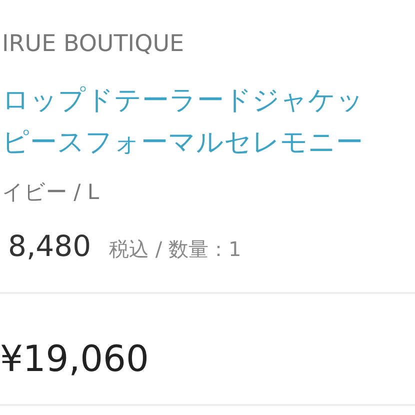 This screenshot has height=415, width=415. I want to click on product-title-line: ピースフォーマルセレモニー, so click(208, 143).